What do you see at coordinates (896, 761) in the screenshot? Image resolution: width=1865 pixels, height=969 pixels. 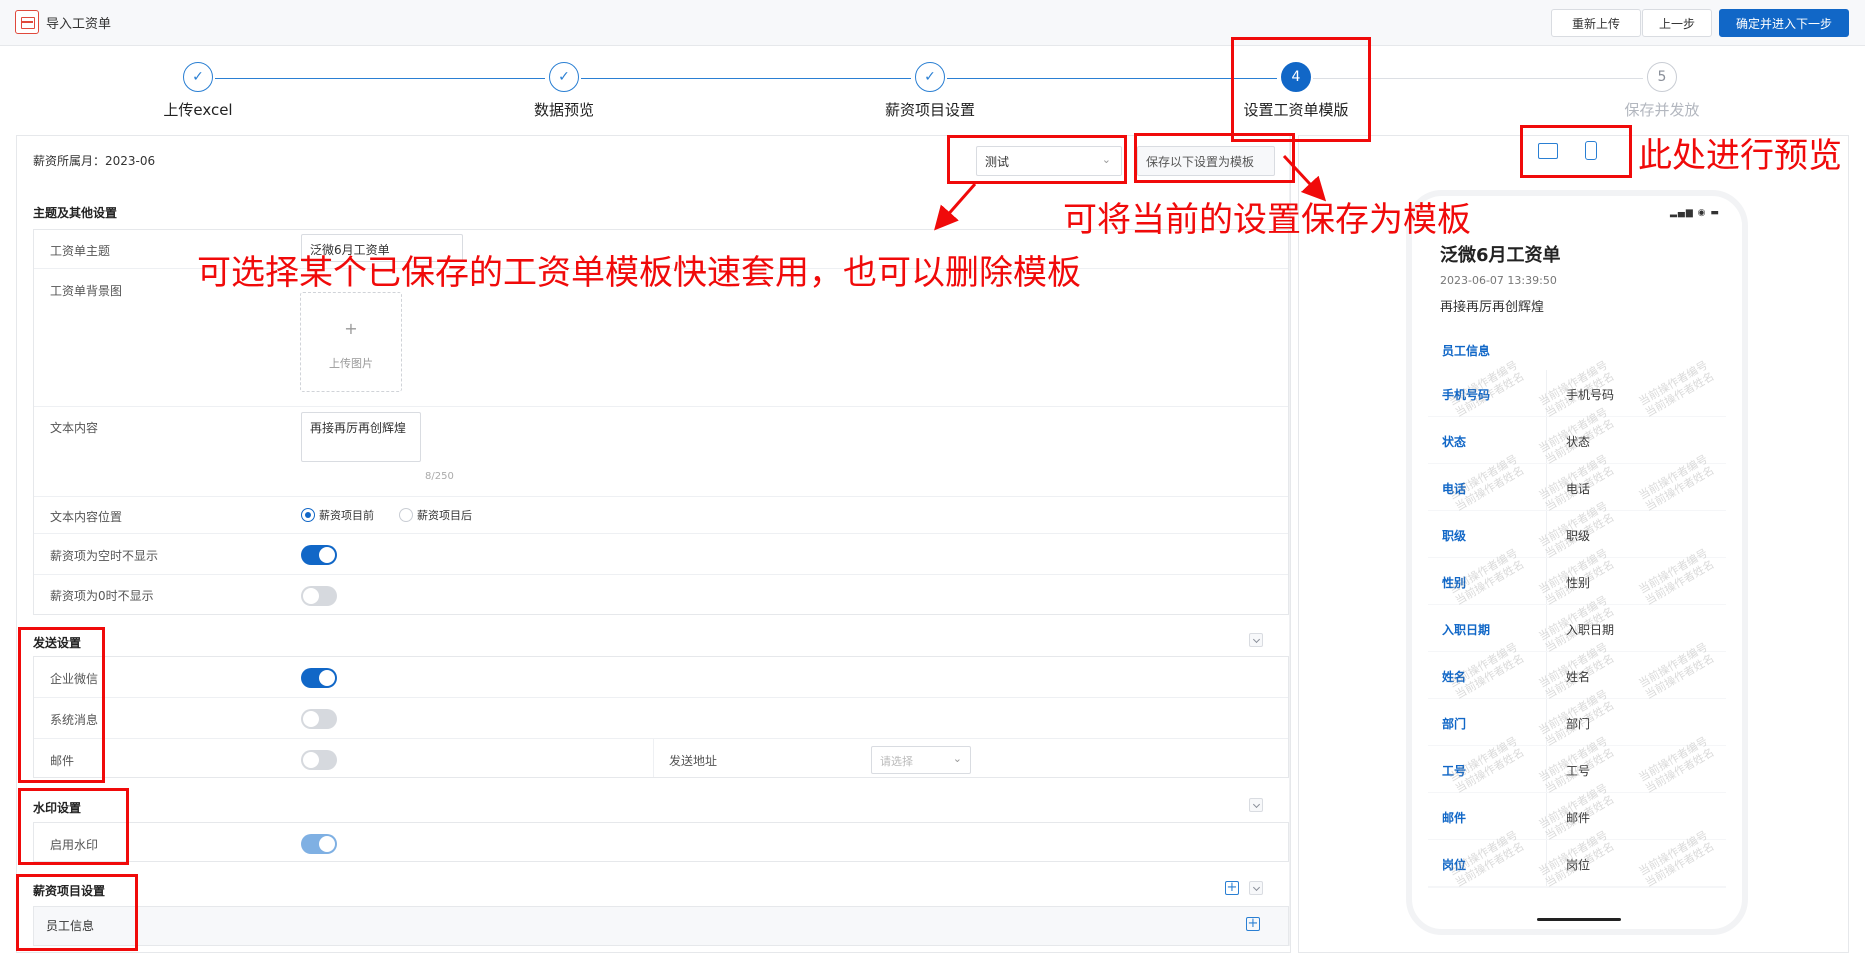 I see `send-address-placeholder: 请选择` at bounding box center [896, 761].